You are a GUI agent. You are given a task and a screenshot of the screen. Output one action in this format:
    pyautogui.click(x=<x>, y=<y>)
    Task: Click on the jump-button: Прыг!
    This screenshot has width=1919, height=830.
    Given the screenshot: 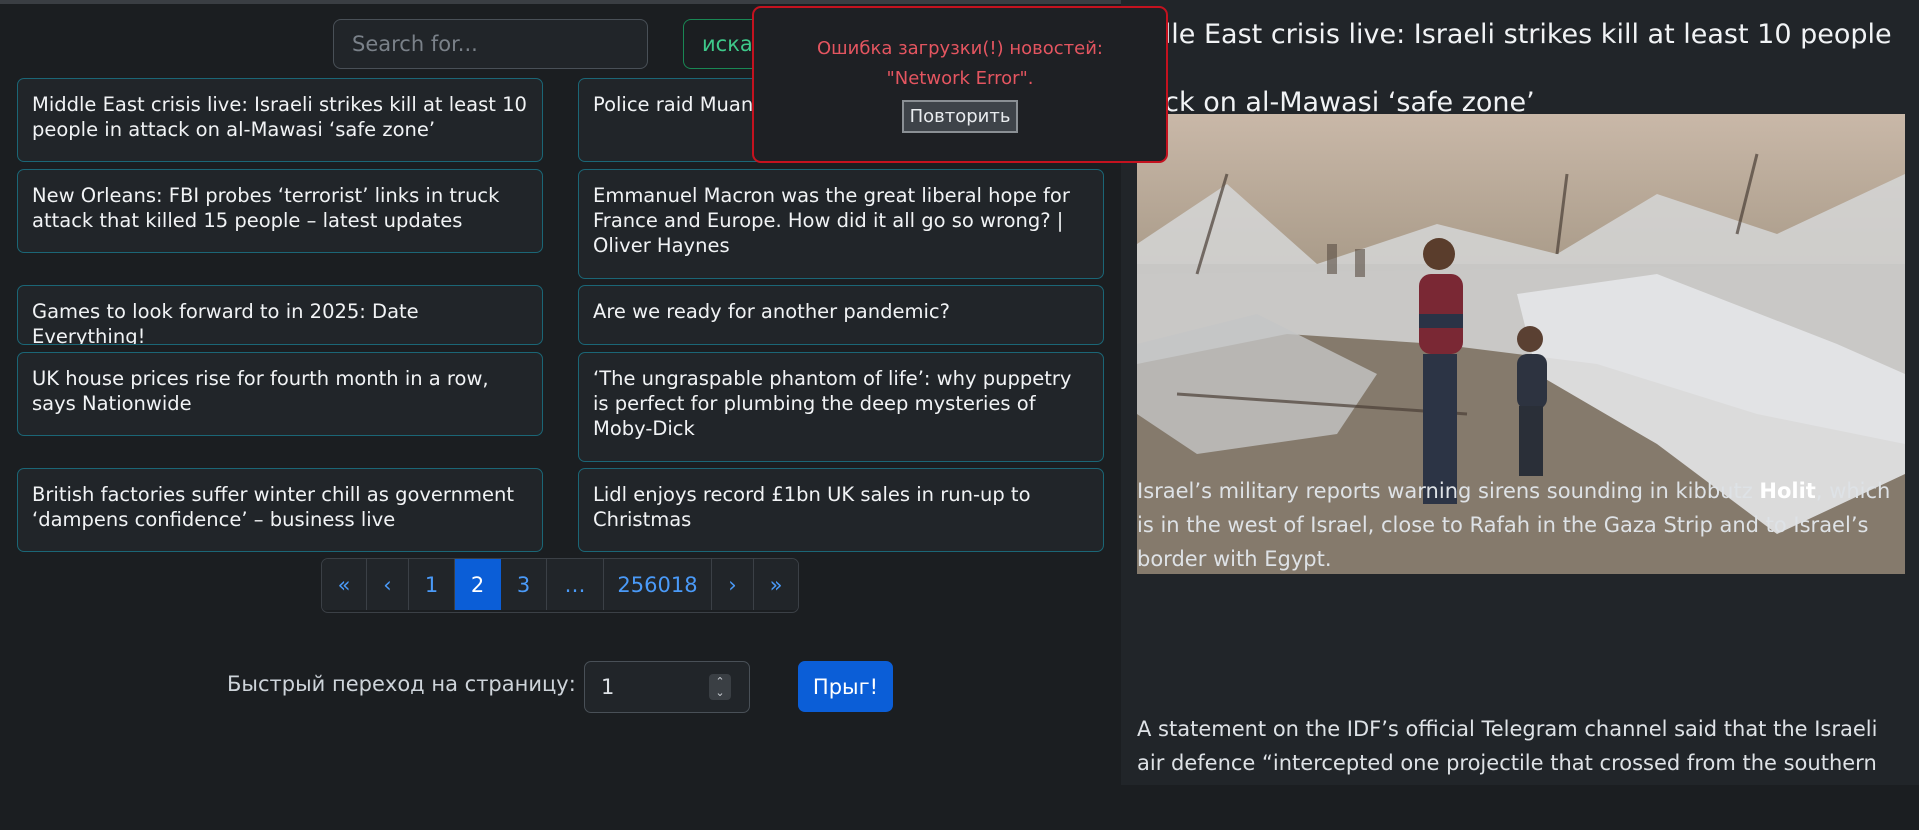 What is the action you would take?
    pyautogui.click(x=845, y=686)
    